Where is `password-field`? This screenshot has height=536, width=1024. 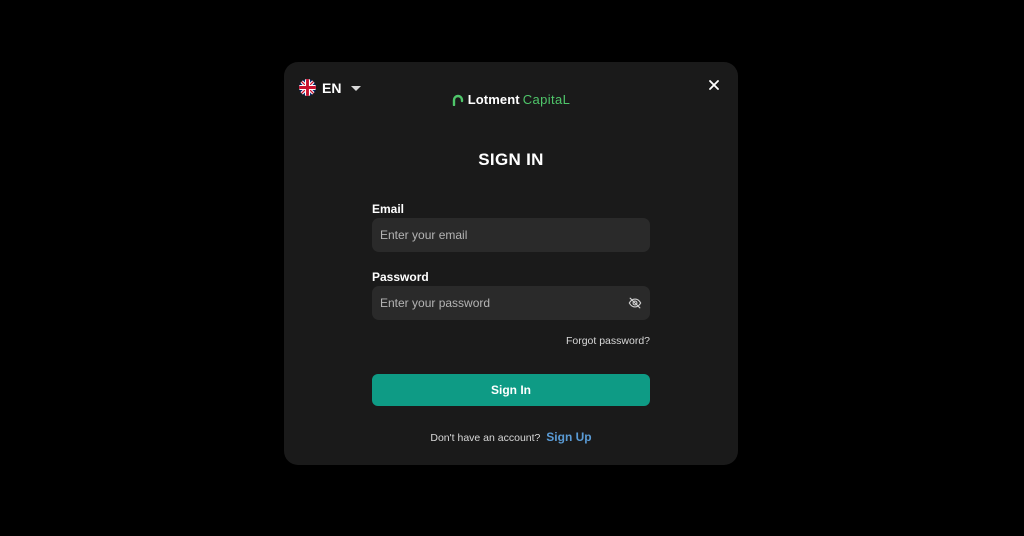 password-field is located at coordinates (511, 303).